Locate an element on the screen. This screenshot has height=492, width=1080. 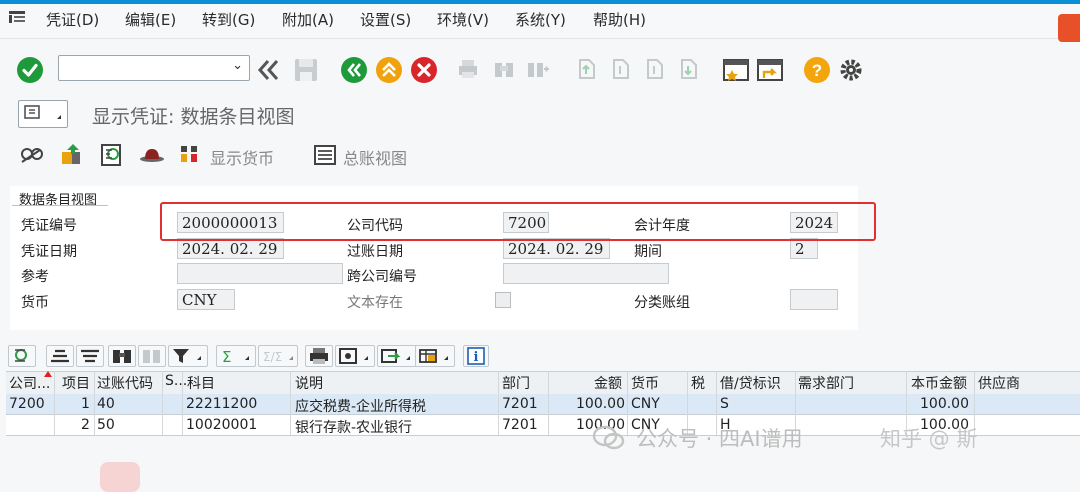
menu-item-help: 帮助(H) is located at coordinates (619, 19).